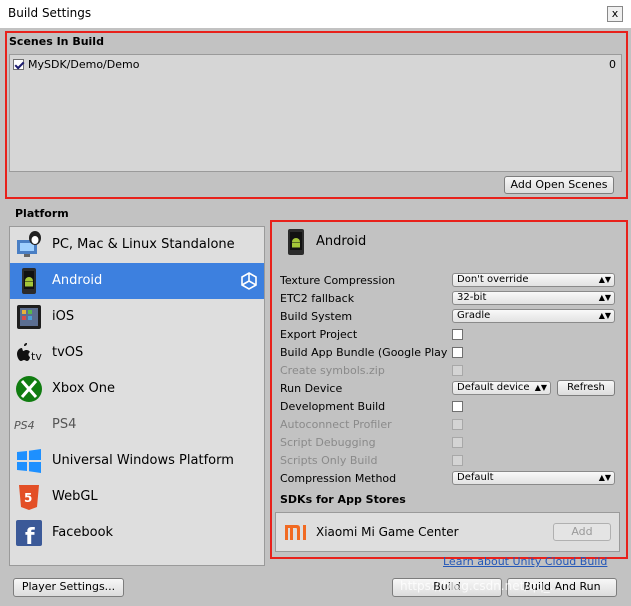  I want to click on compression-method-label: Compression Method, so click(338, 478).